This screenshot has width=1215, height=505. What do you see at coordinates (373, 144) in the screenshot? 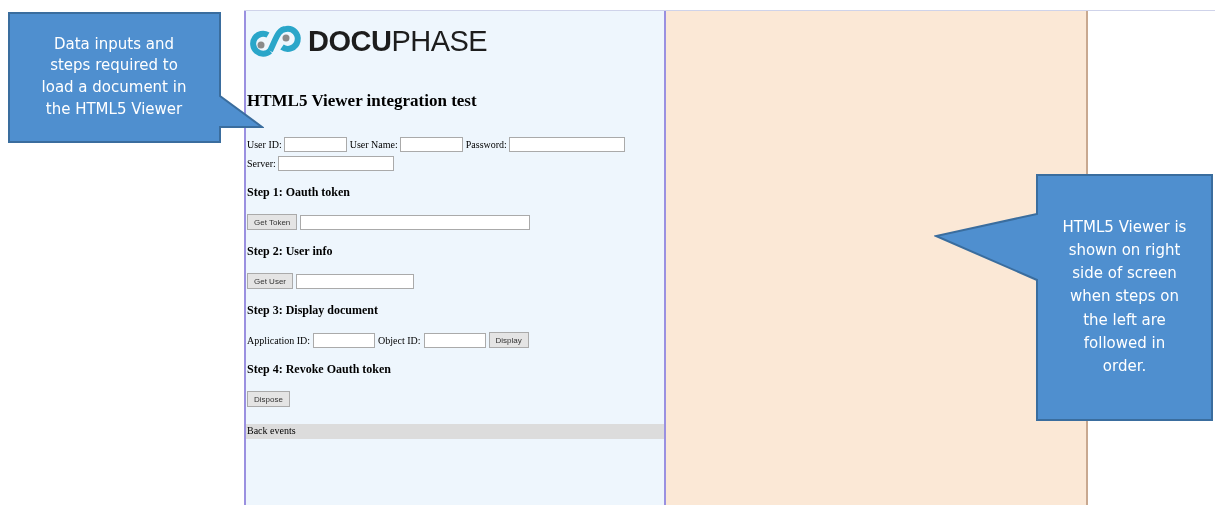
I see `field-label: User Name:` at bounding box center [373, 144].